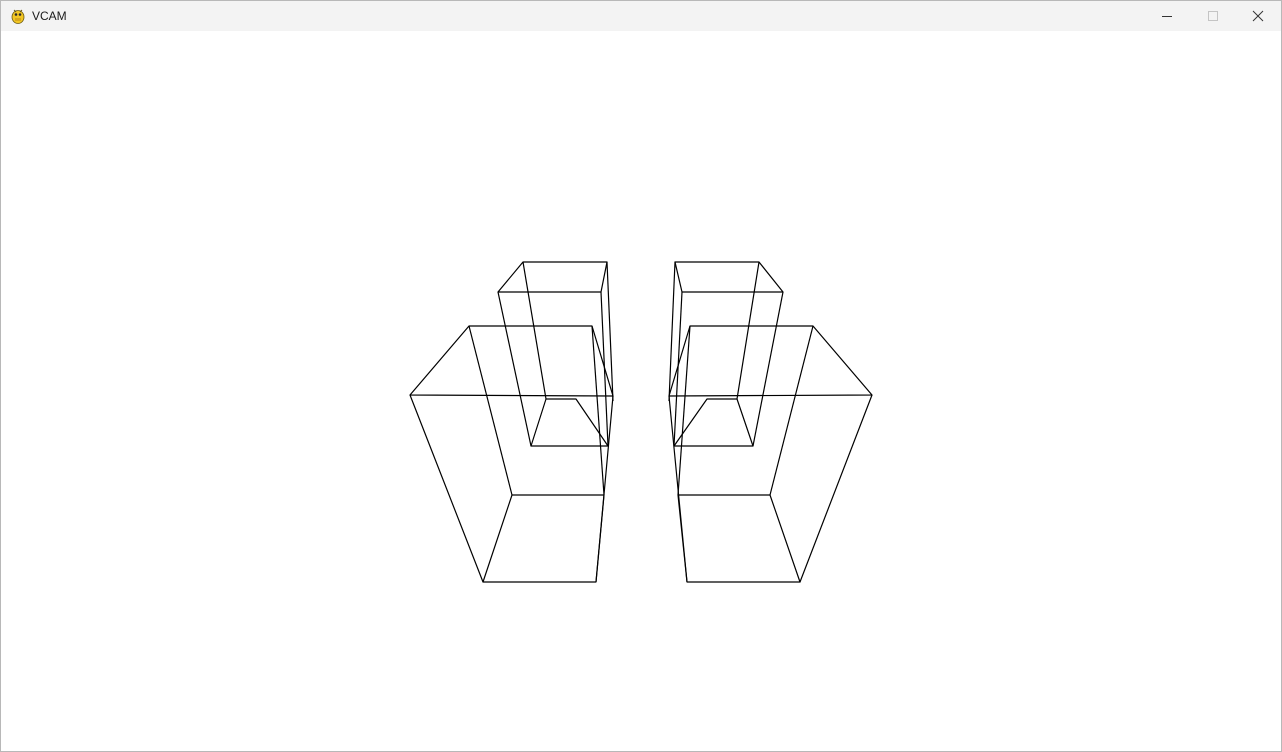 The height and width of the screenshot is (752, 1282). Describe the element at coordinates (770, 454) in the screenshot. I see `wireframe-box-front-right` at that location.